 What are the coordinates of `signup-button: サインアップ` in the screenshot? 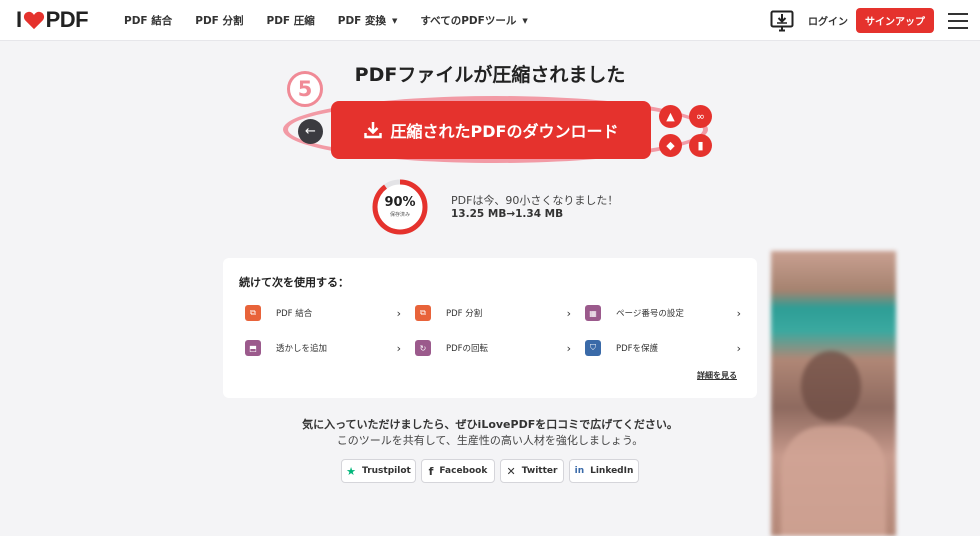 It's located at (895, 20).